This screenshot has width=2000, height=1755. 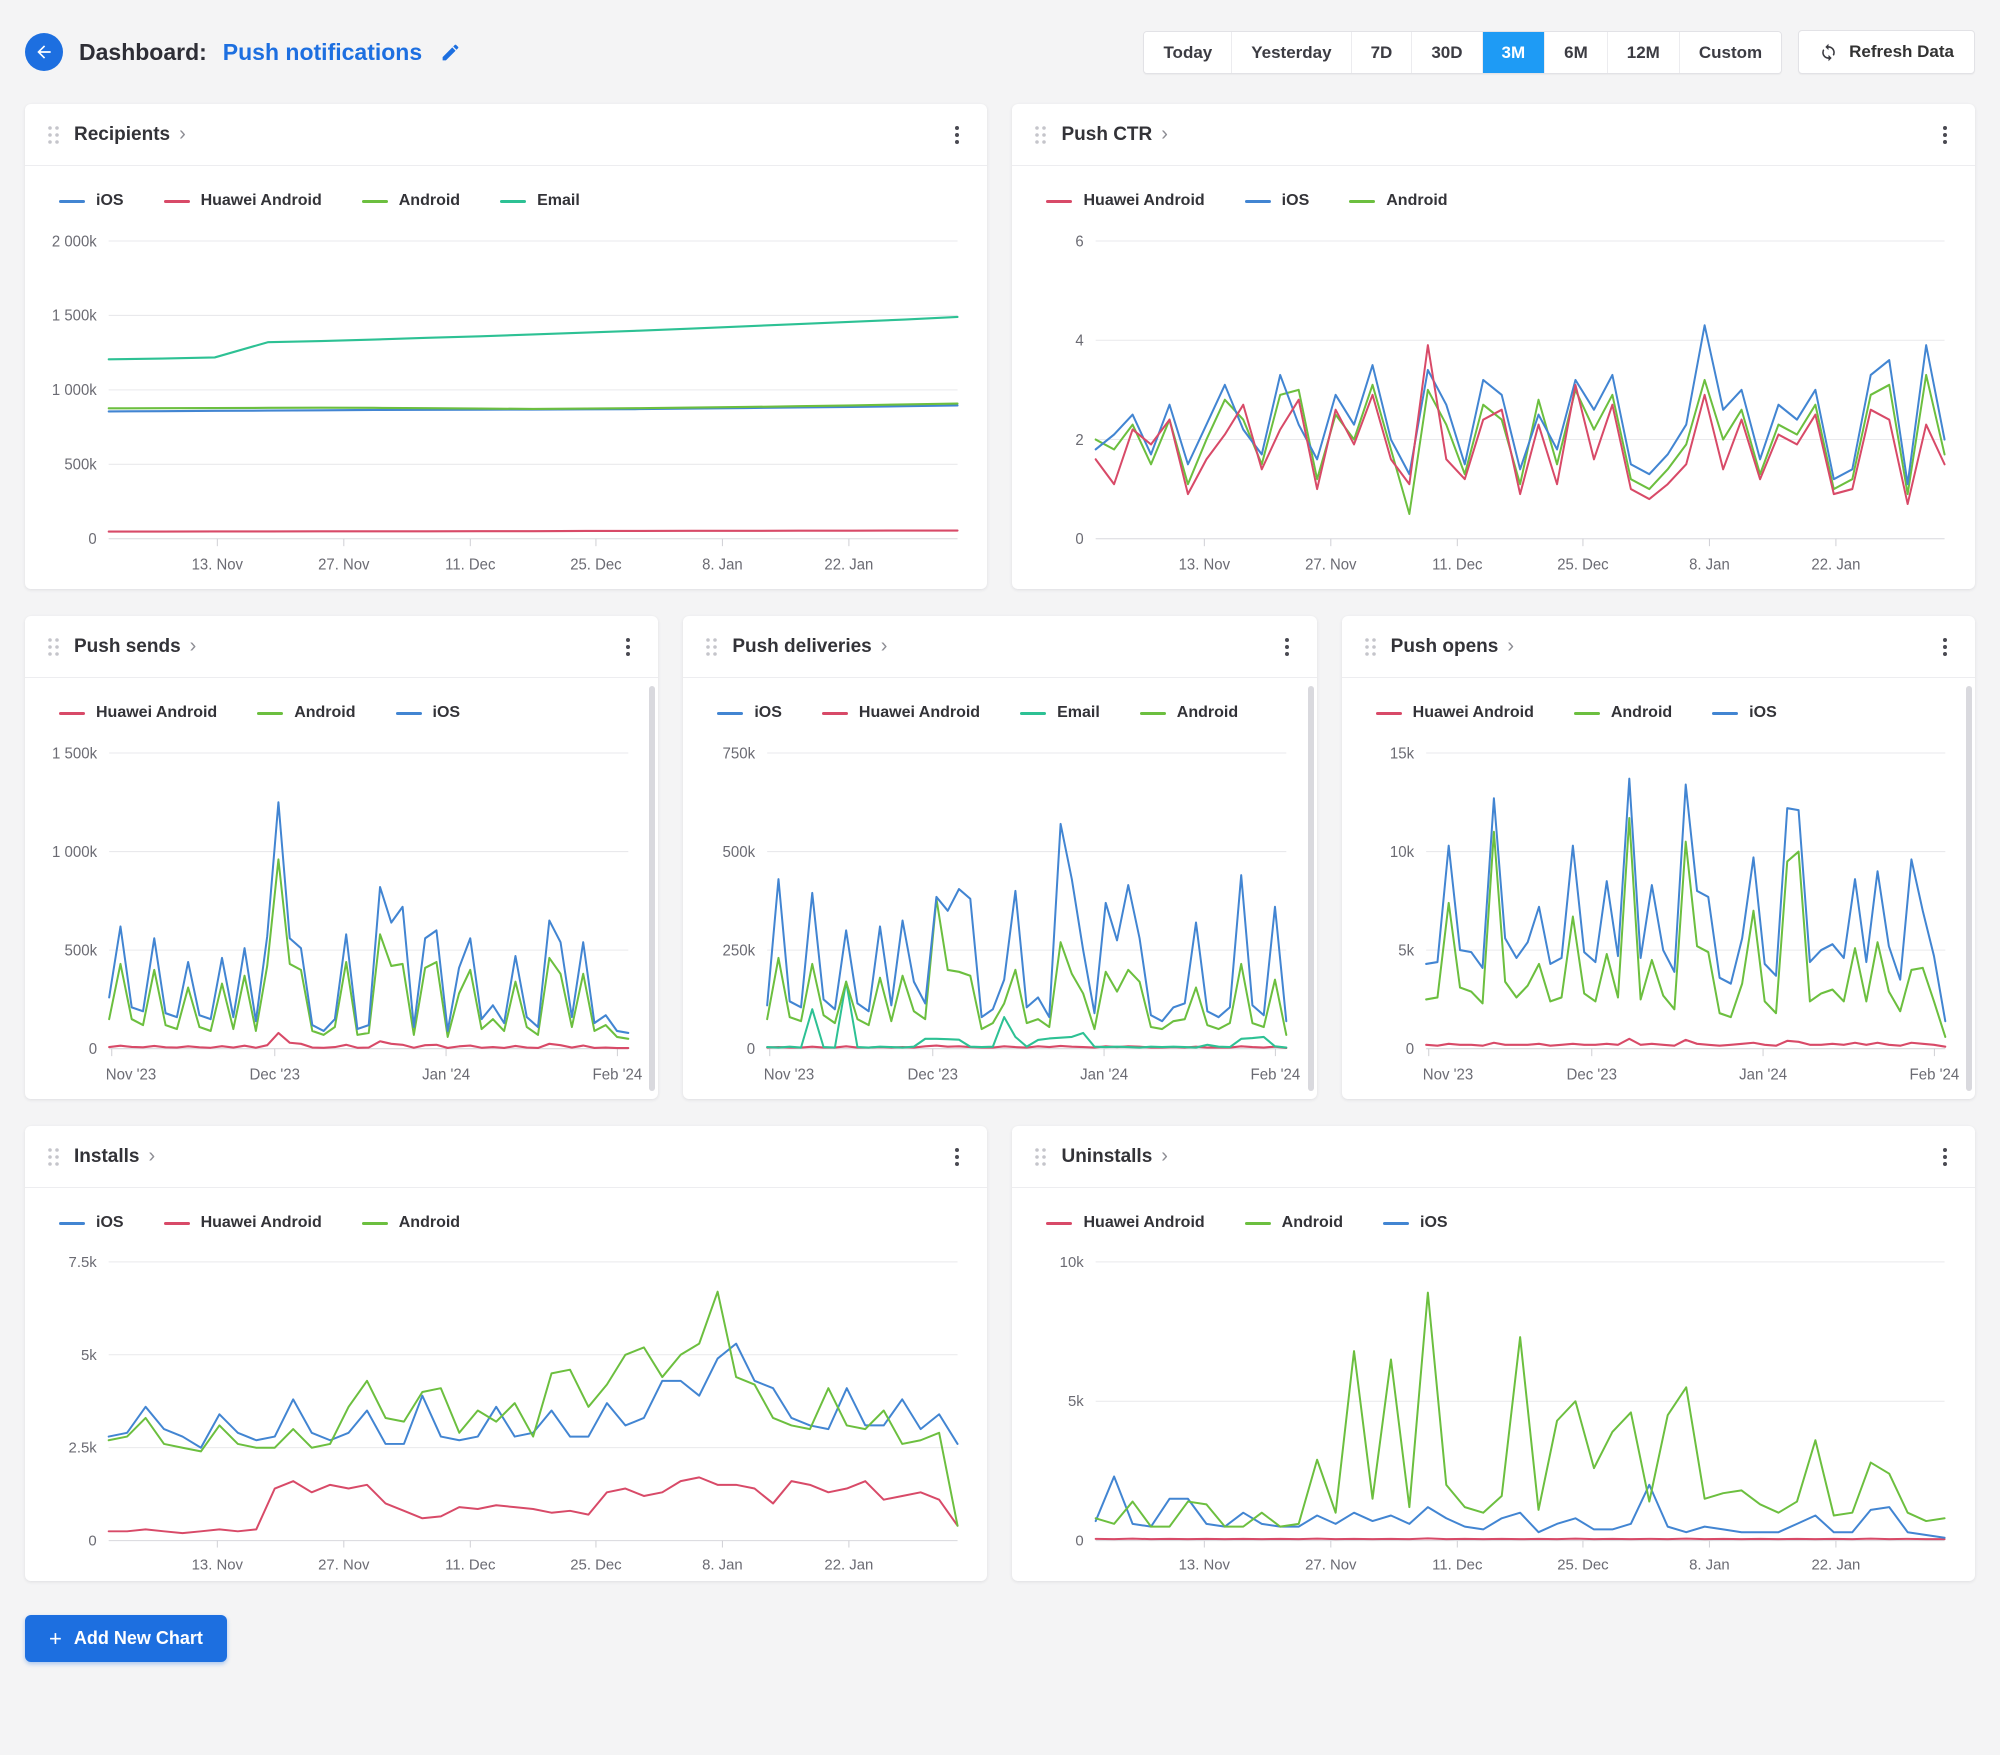 What do you see at coordinates (1381, 52) in the screenshot?
I see `time-range-7d: 7D` at bounding box center [1381, 52].